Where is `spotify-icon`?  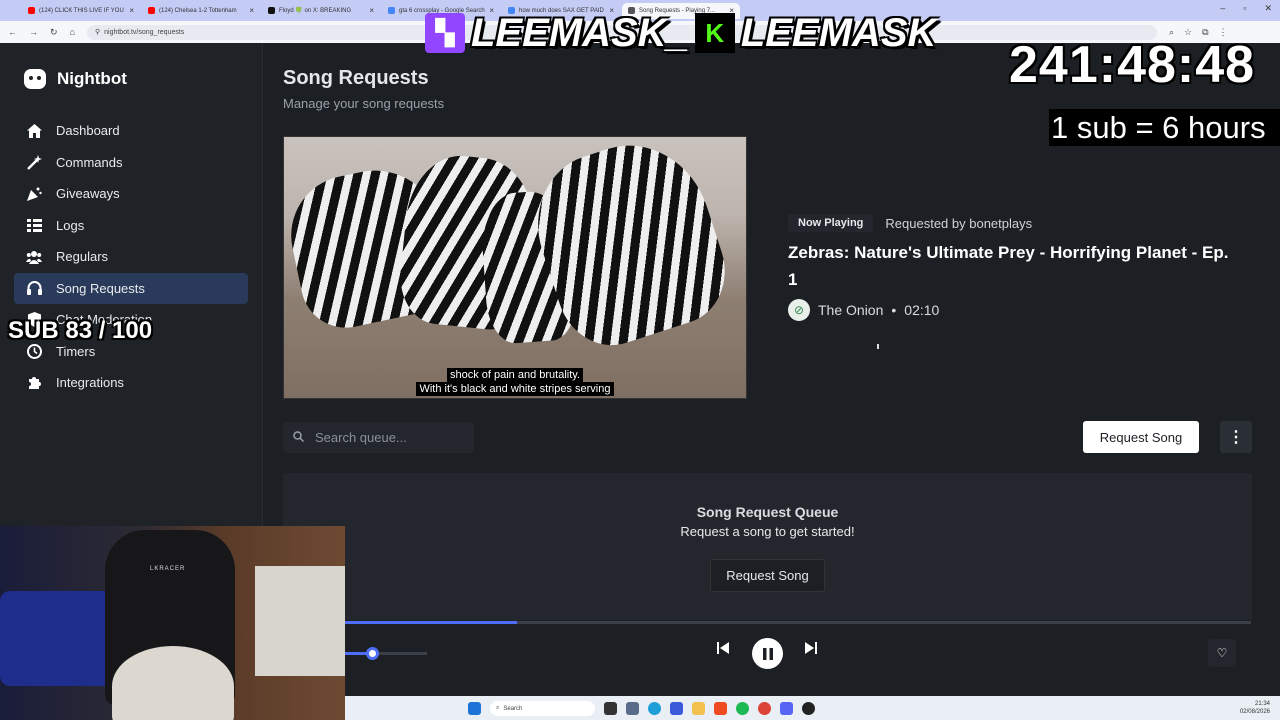
spotify-icon is located at coordinates (742, 708).